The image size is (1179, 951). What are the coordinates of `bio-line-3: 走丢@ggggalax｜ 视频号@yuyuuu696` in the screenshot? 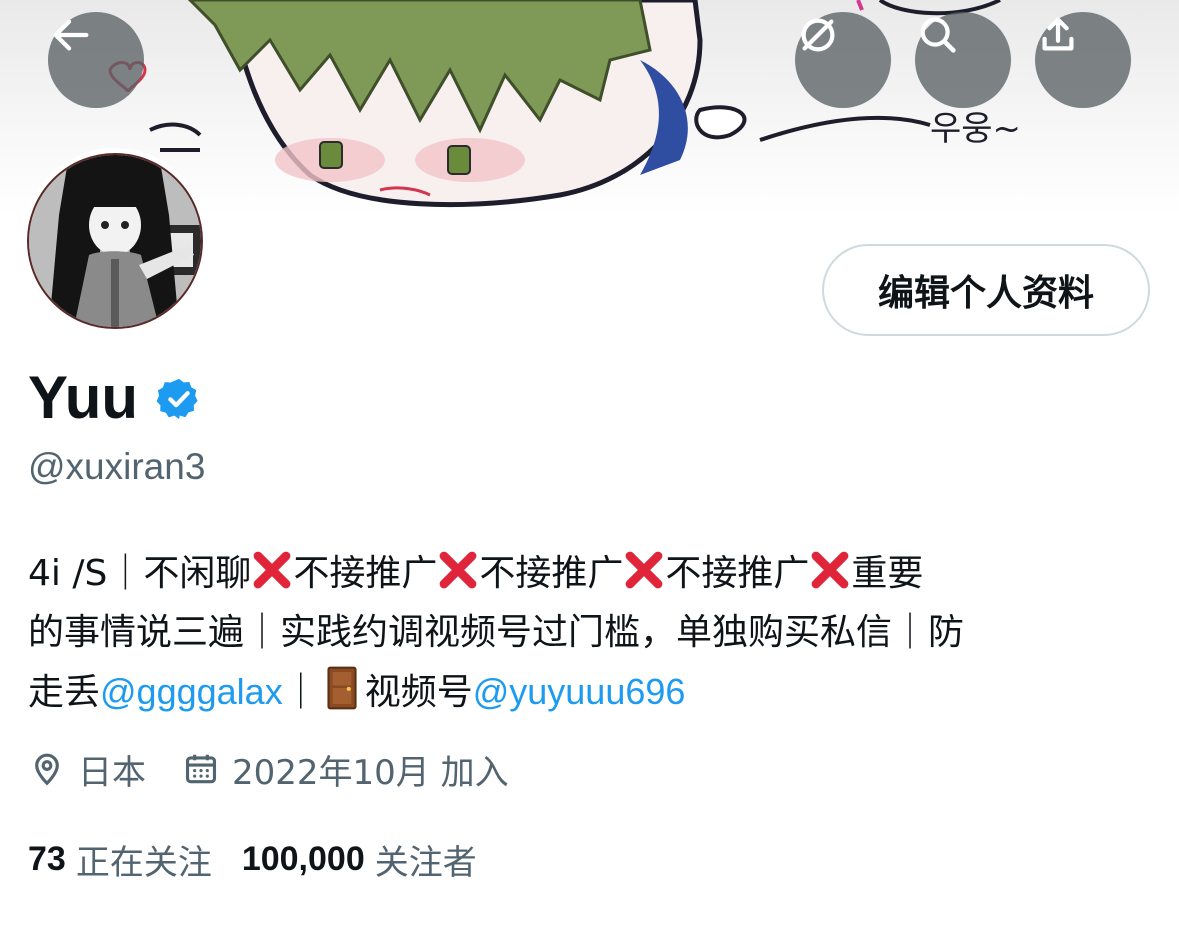 It's located at (583, 692).